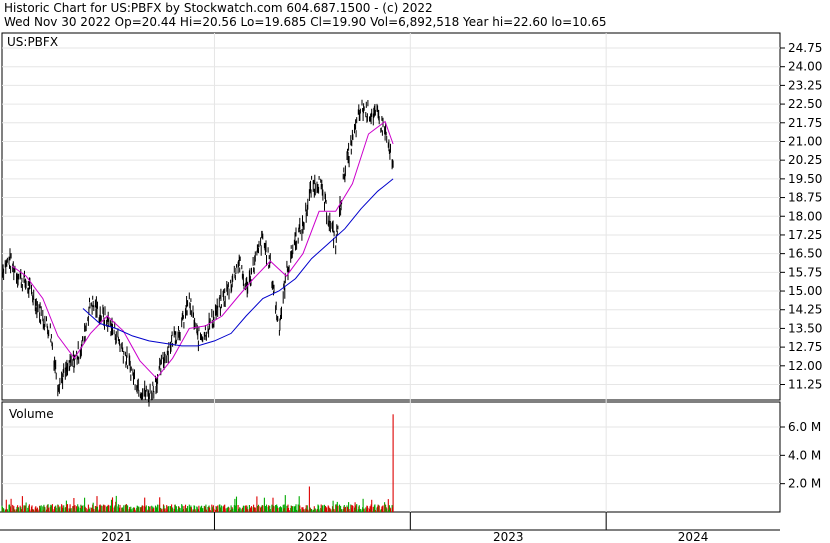 The width and height of the screenshot is (830, 543). I want to click on price-tick-label: 14.25, so click(805, 310).